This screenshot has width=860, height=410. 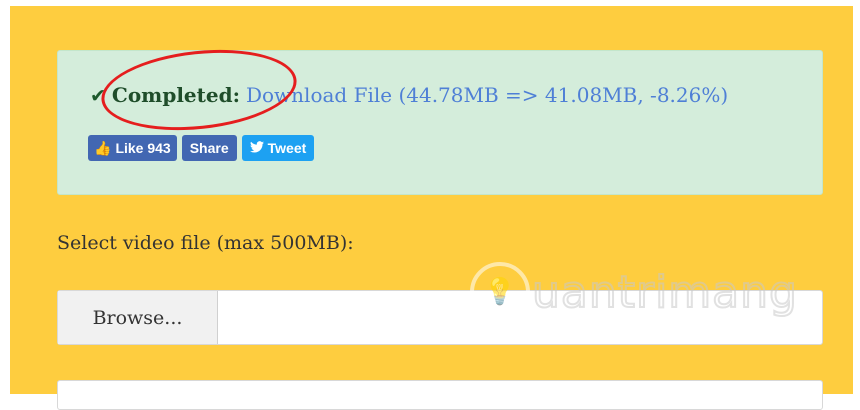 I want to click on like-count-label: Like 943, so click(x=143, y=148).